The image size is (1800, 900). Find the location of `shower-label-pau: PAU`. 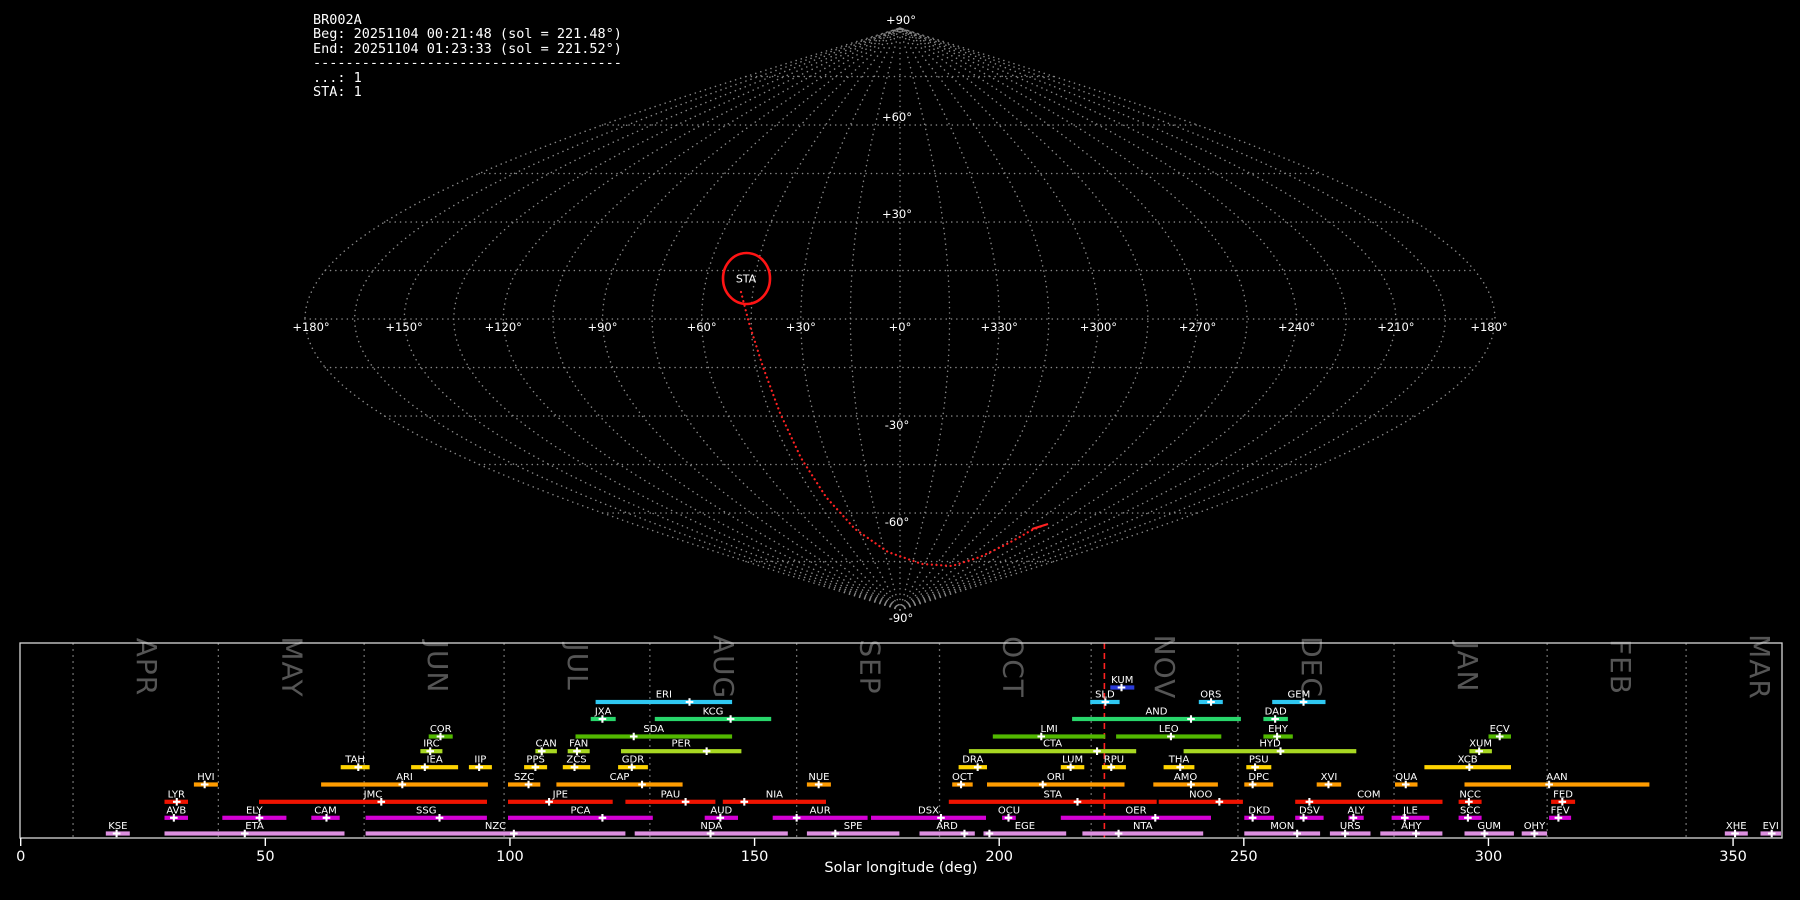

shower-label-pau: PAU is located at coordinates (671, 794).